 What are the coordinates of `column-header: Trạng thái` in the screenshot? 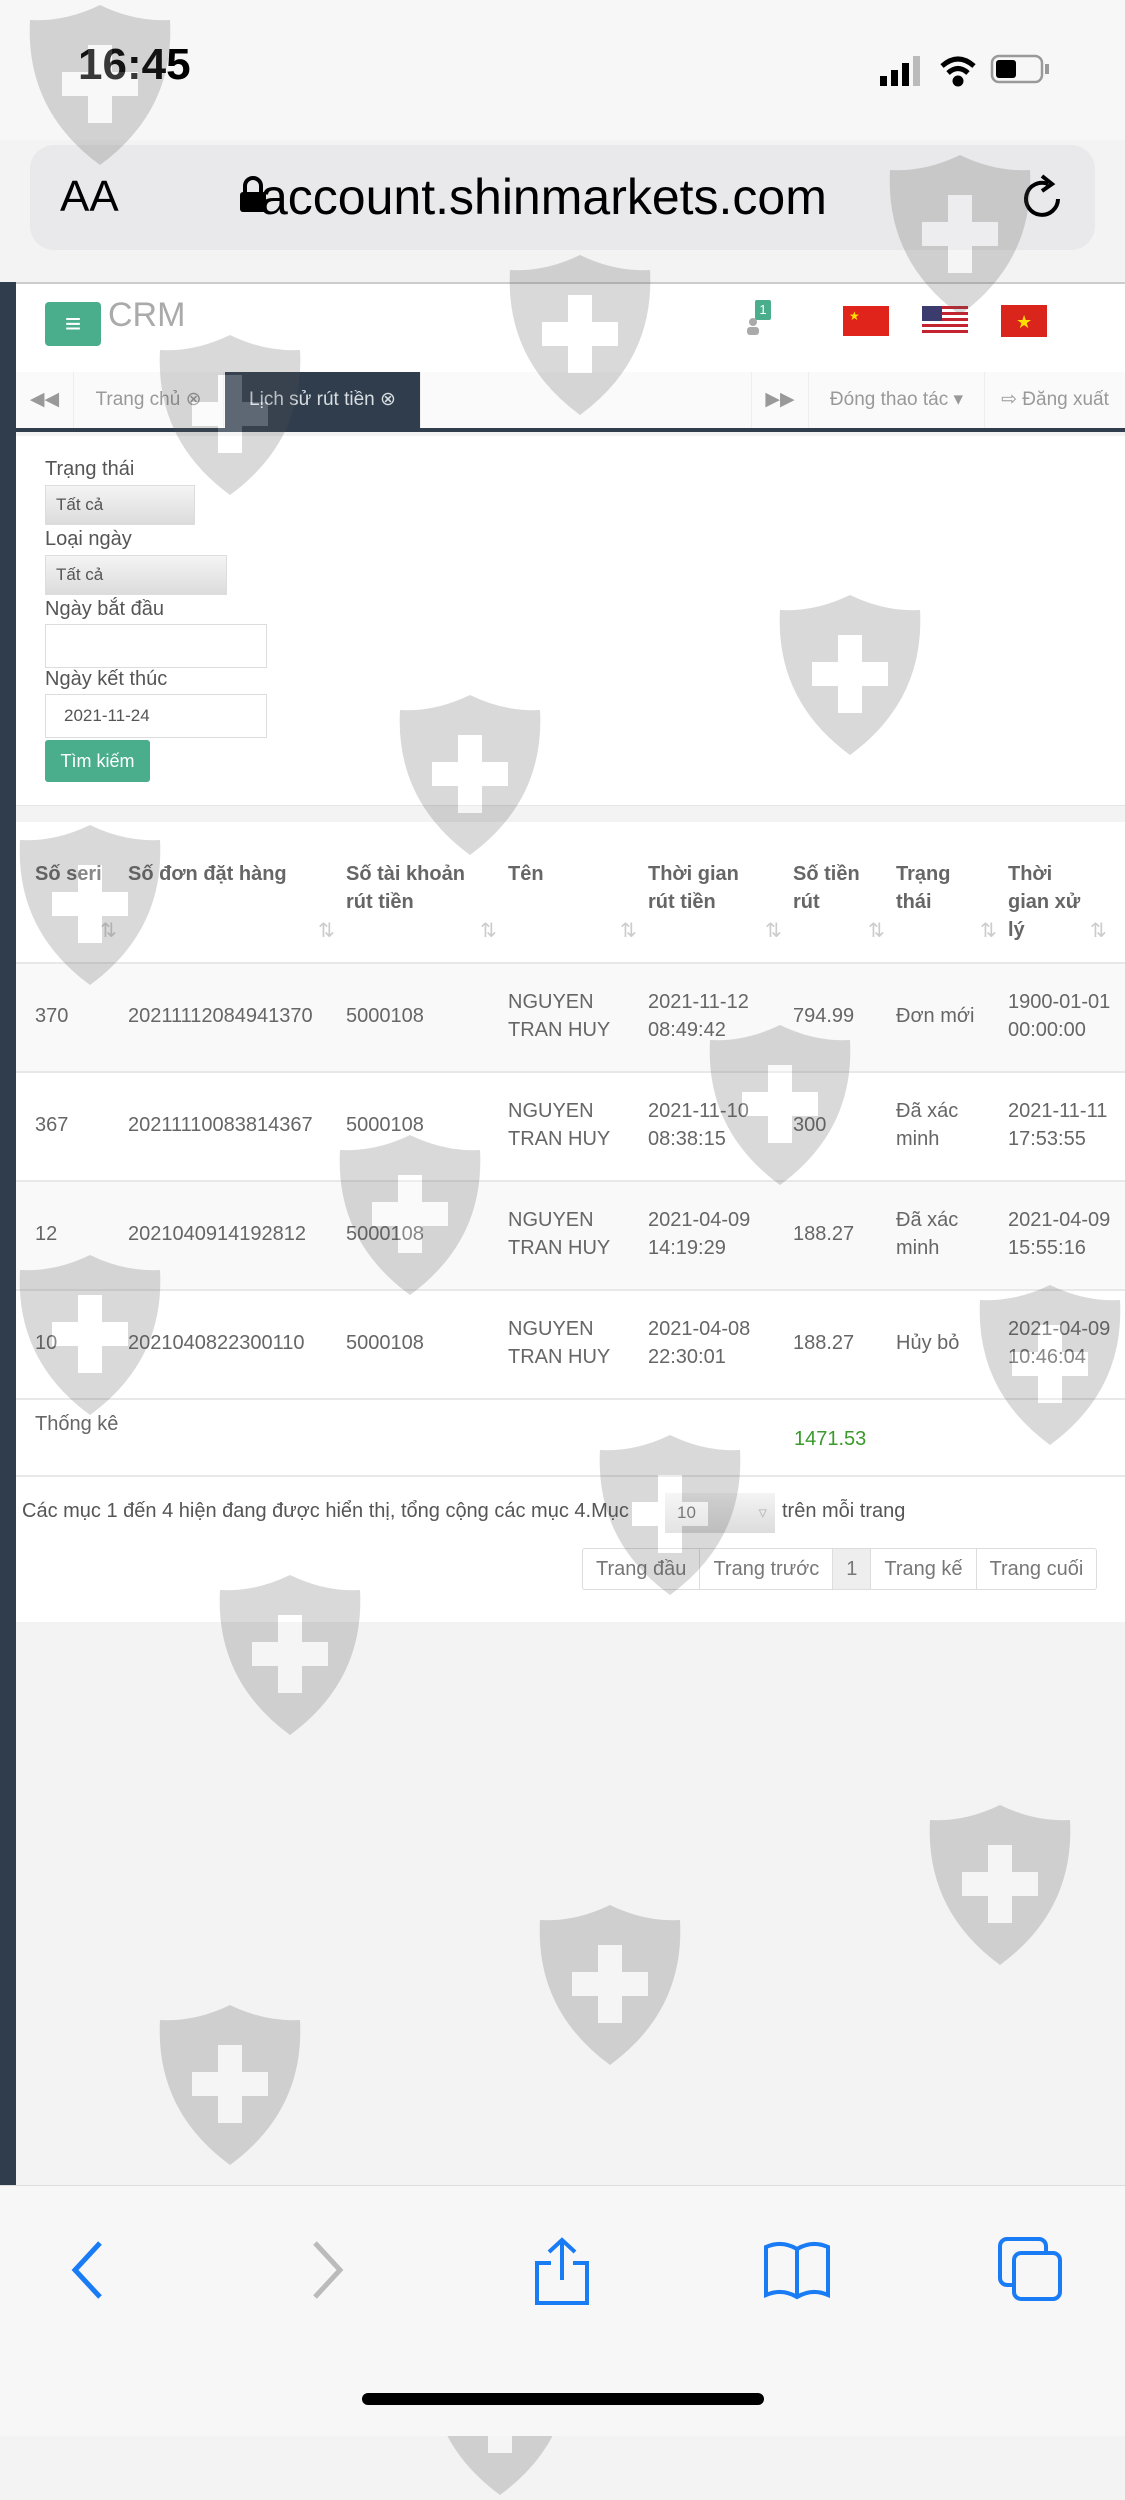 It's located at (941, 888).